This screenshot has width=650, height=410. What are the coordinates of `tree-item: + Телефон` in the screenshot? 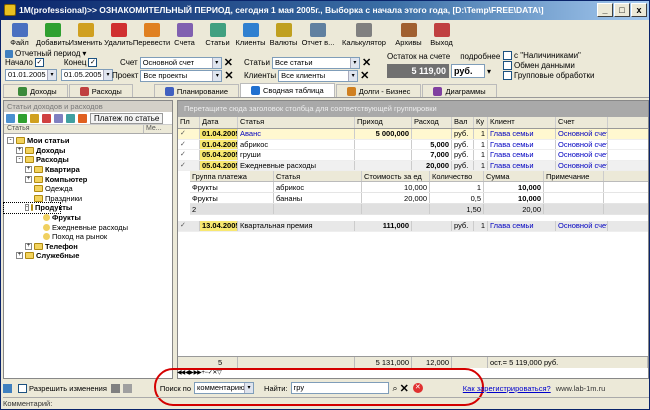 It's located at (88, 247).